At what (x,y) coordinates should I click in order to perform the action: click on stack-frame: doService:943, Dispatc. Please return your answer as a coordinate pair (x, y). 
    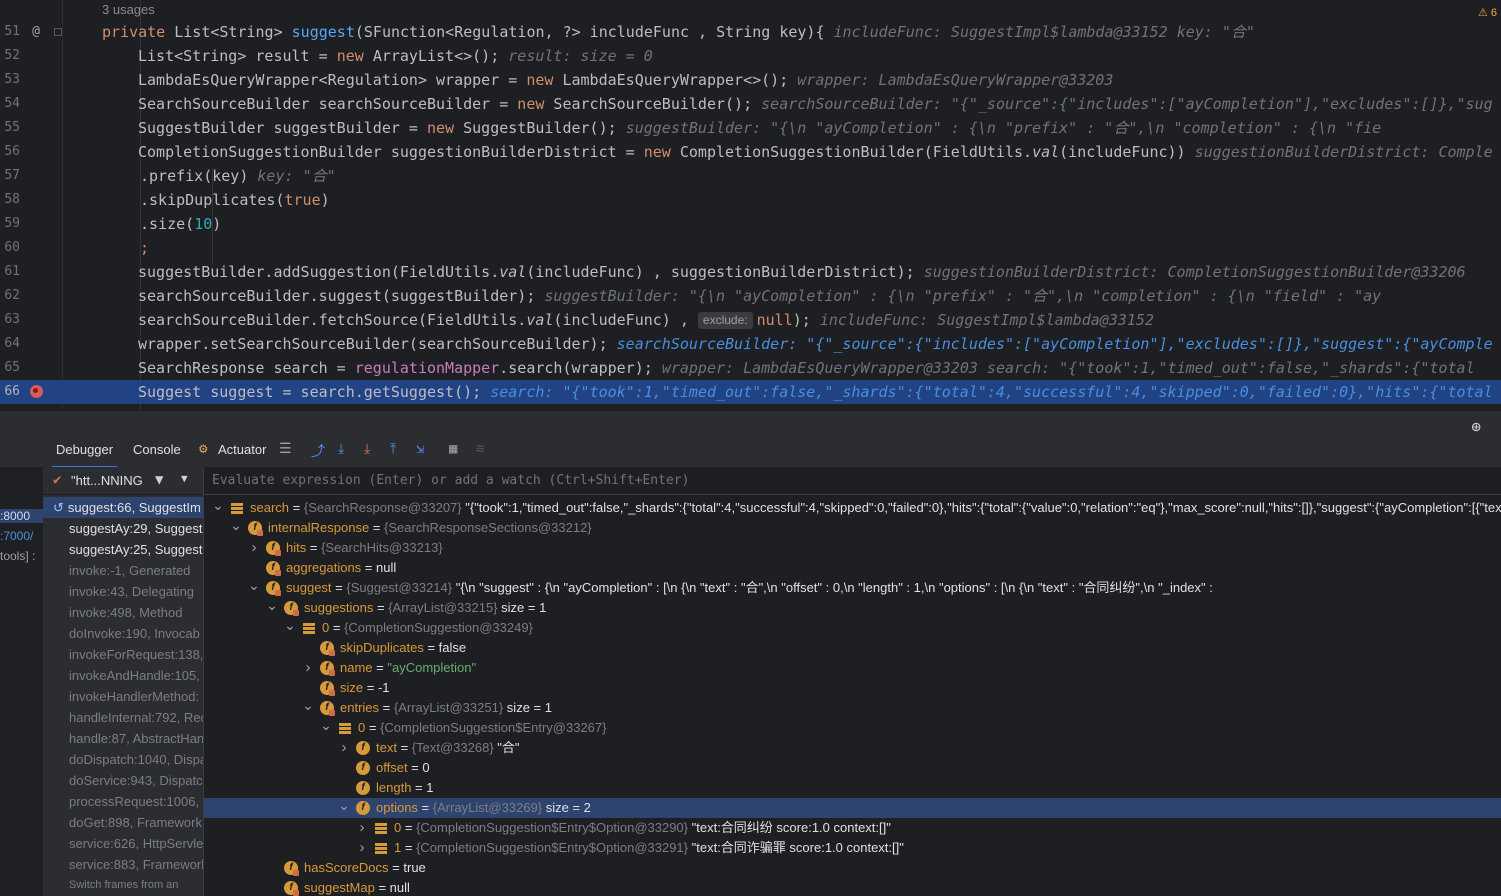
    Looking at the image, I should click on (123, 780).